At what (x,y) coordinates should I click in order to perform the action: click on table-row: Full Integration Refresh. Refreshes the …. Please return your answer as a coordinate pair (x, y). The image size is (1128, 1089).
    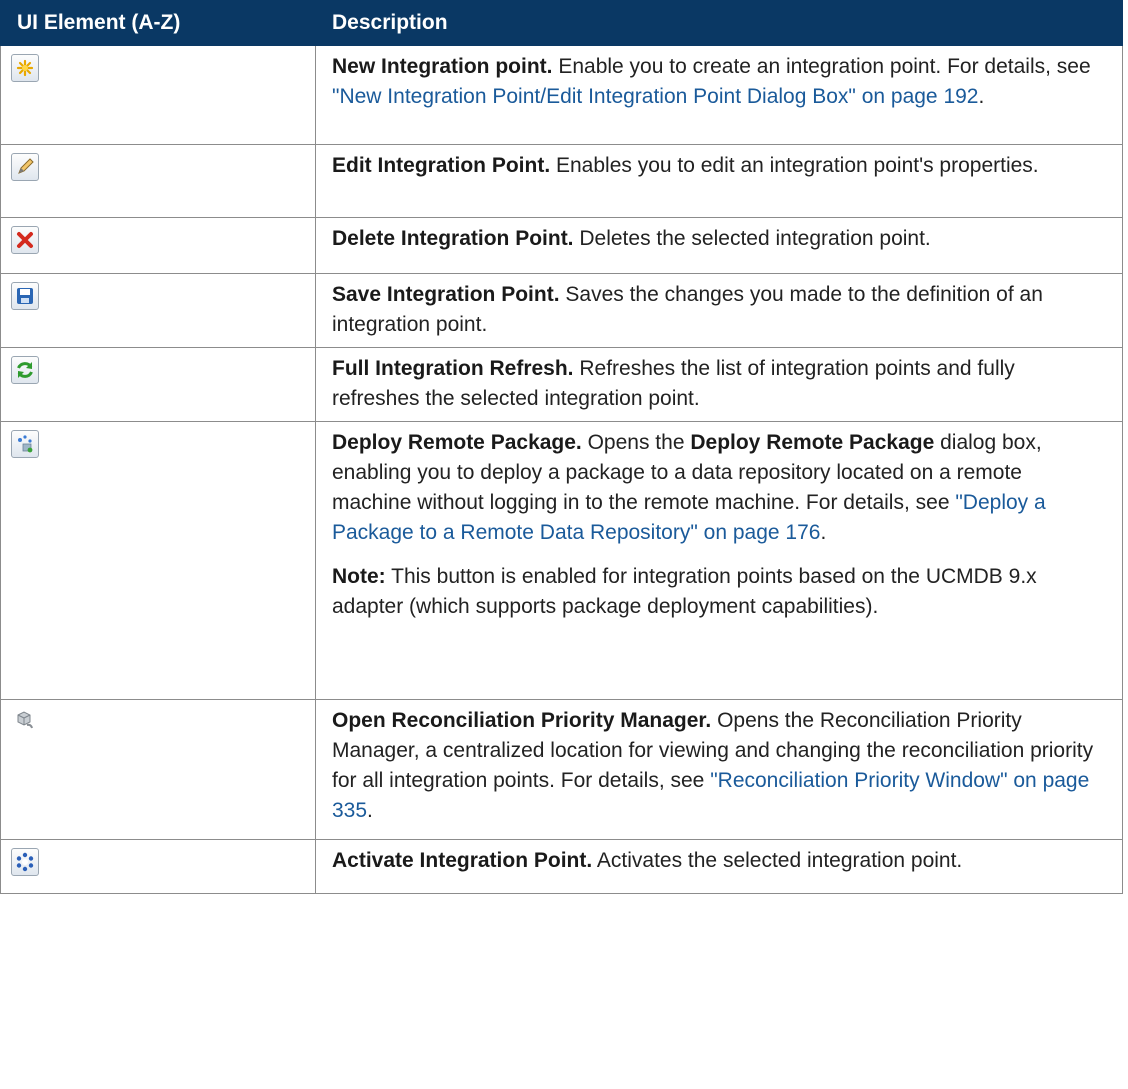
    Looking at the image, I should click on (561, 384).